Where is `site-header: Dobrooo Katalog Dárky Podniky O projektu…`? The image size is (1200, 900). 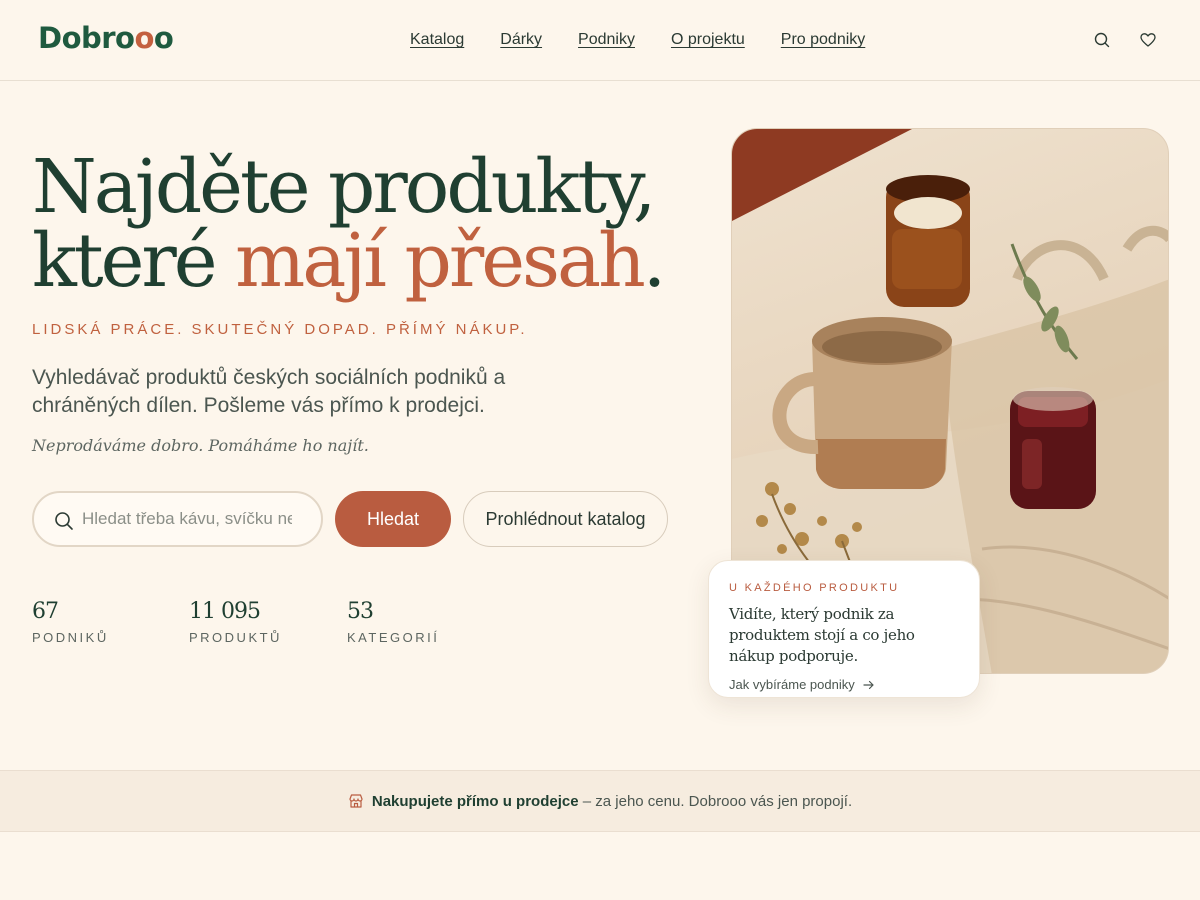 site-header: Dobrooo Katalog Dárky Podniky O projektu… is located at coordinates (600, 40).